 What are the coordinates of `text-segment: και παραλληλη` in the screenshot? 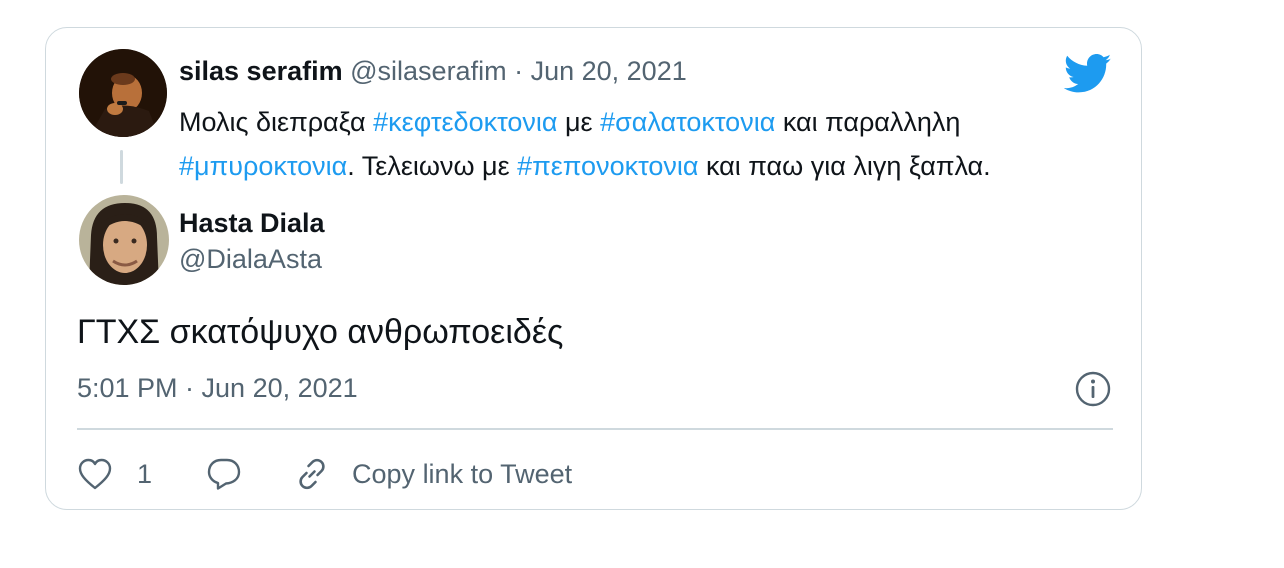 It's located at (868, 122).